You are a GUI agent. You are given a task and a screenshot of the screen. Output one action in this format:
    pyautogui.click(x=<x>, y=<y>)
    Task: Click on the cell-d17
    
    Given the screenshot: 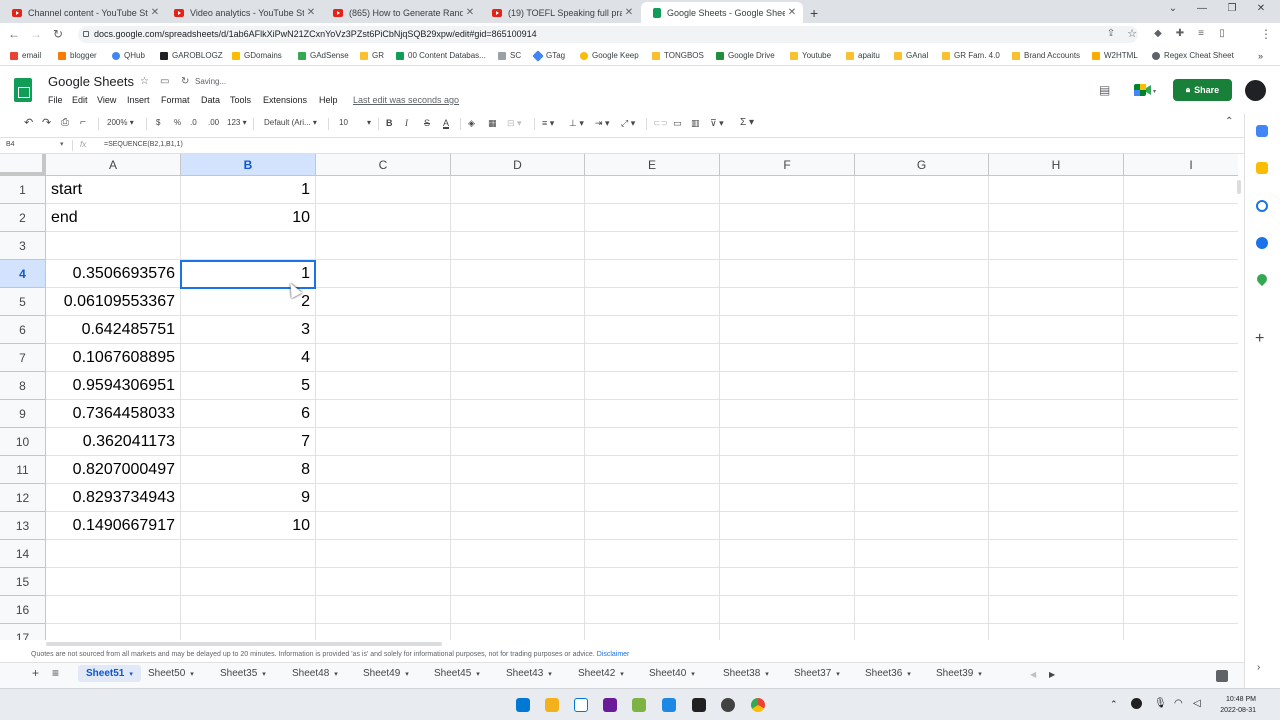 What is the action you would take?
    pyautogui.click(x=518, y=632)
    